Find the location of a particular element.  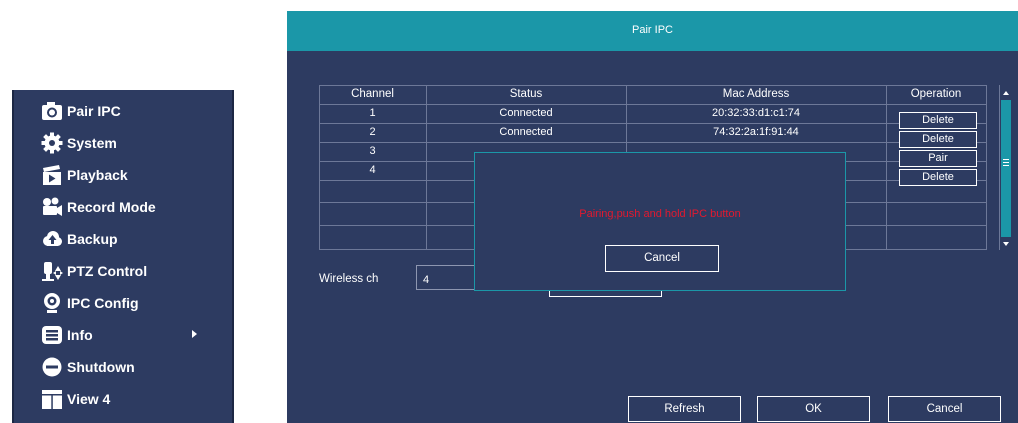

power-icon is located at coordinates (52, 367).